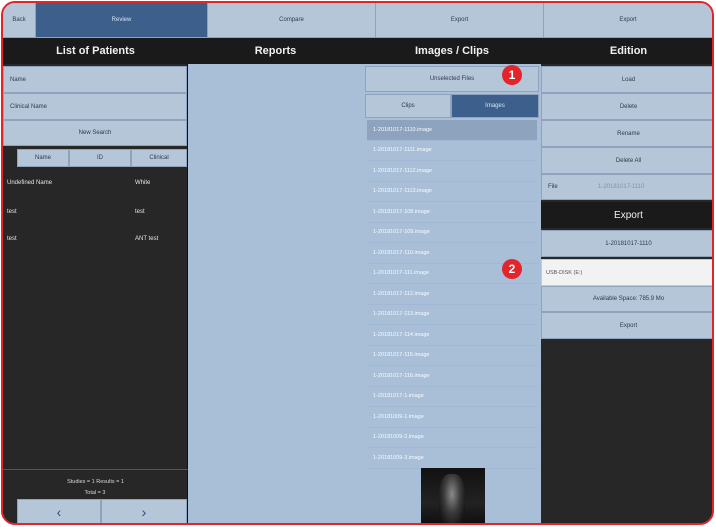  What do you see at coordinates (553, 187) in the screenshot?
I see `file-label: File` at bounding box center [553, 187].